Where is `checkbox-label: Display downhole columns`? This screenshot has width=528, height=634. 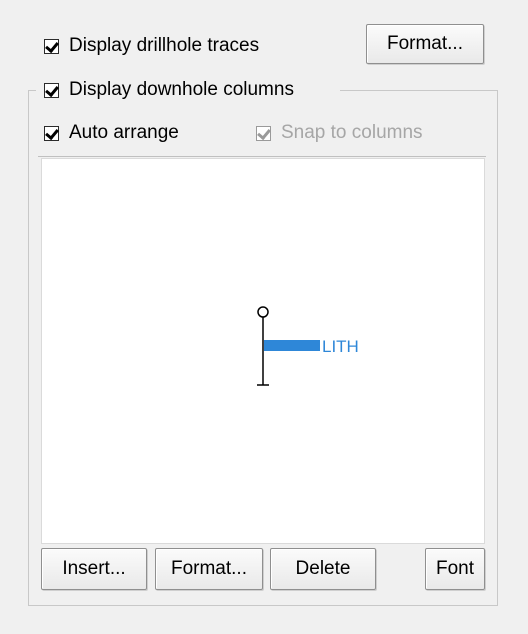
checkbox-label: Display downhole columns is located at coordinates (181, 89).